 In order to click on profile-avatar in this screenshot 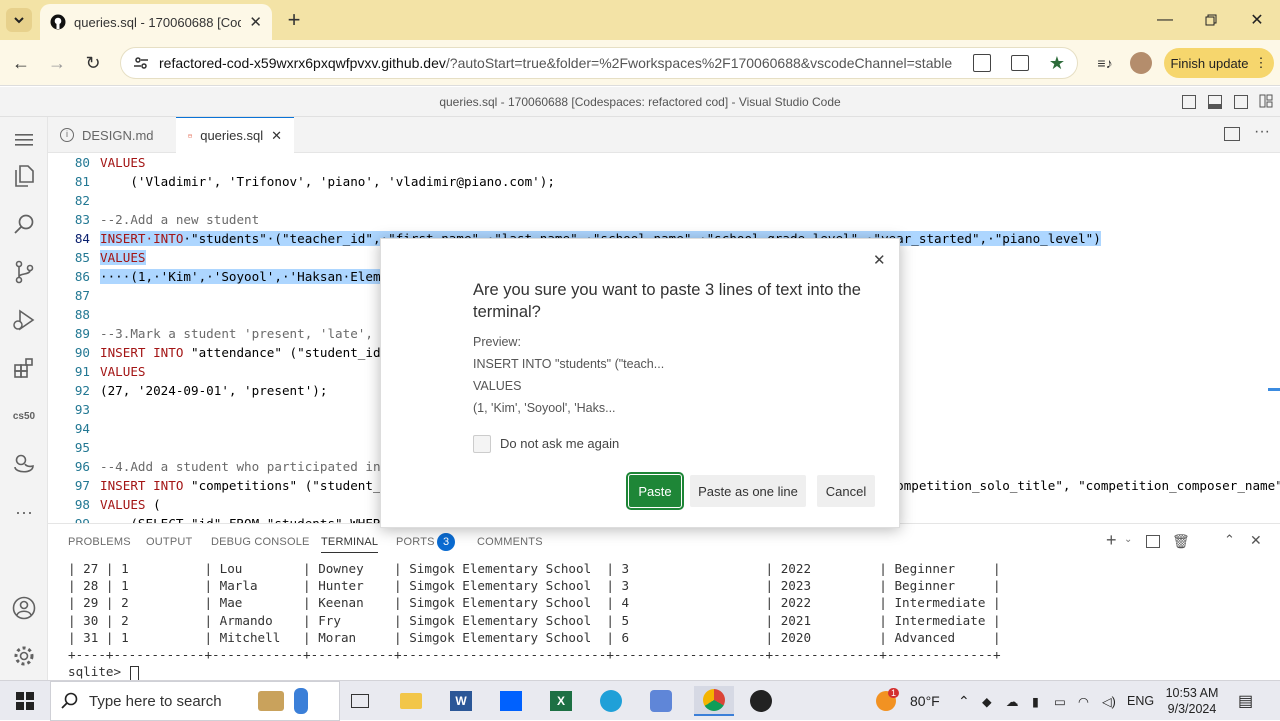, I will do `click(1141, 63)`.